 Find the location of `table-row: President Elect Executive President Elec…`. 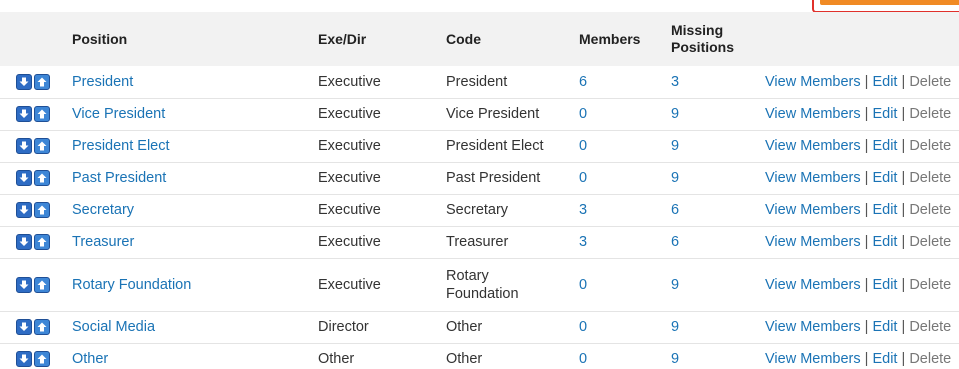

table-row: President Elect Executive President Elec… is located at coordinates (479, 146).